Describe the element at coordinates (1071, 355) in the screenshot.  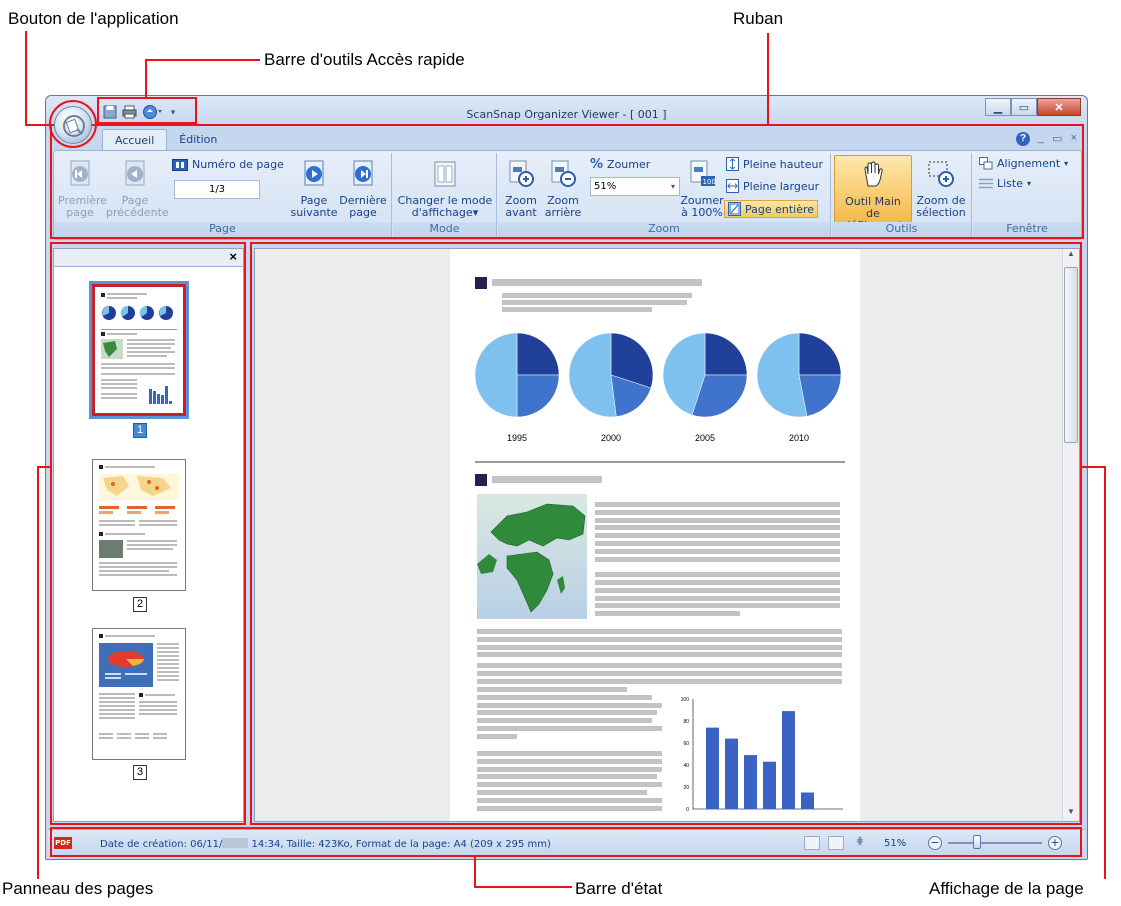
I see `scrollbar-thumb` at that location.